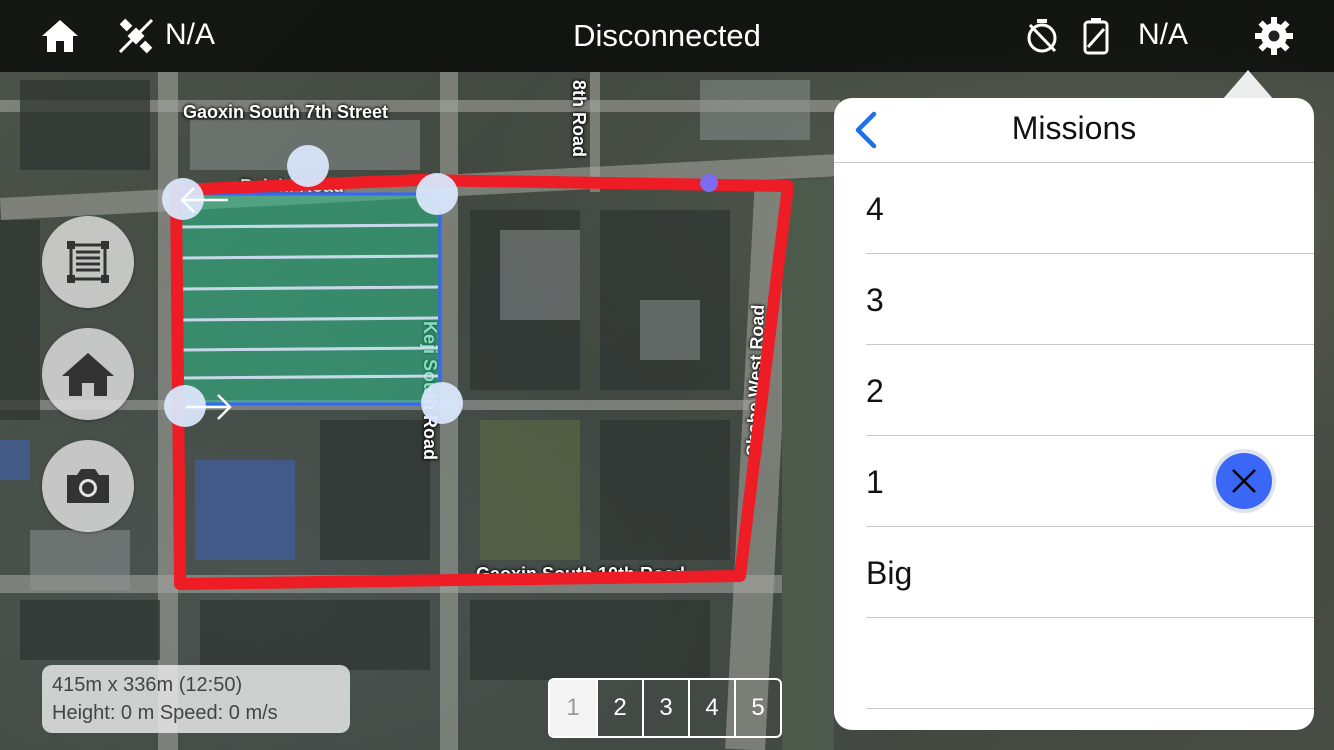  What do you see at coordinates (709, 183) in the screenshot?
I see `boundary-vertex` at bounding box center [709, 183].